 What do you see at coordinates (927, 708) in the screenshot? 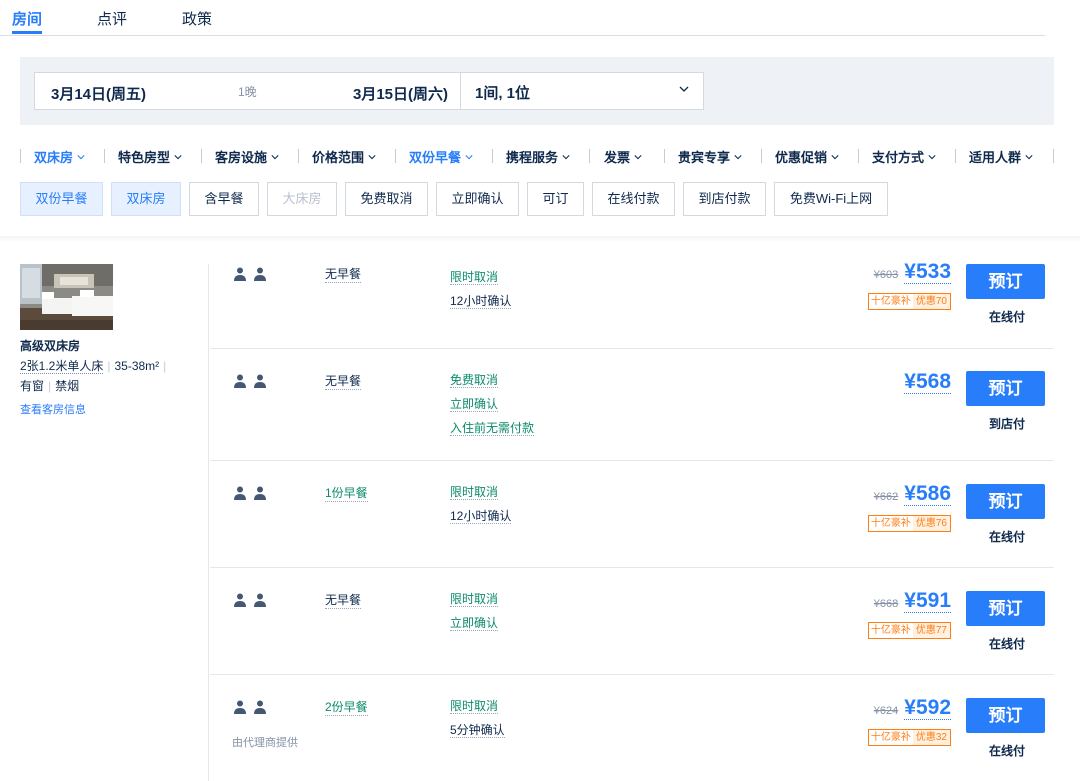
I see `current-price: ¥592` at bounding box center [927, 708].